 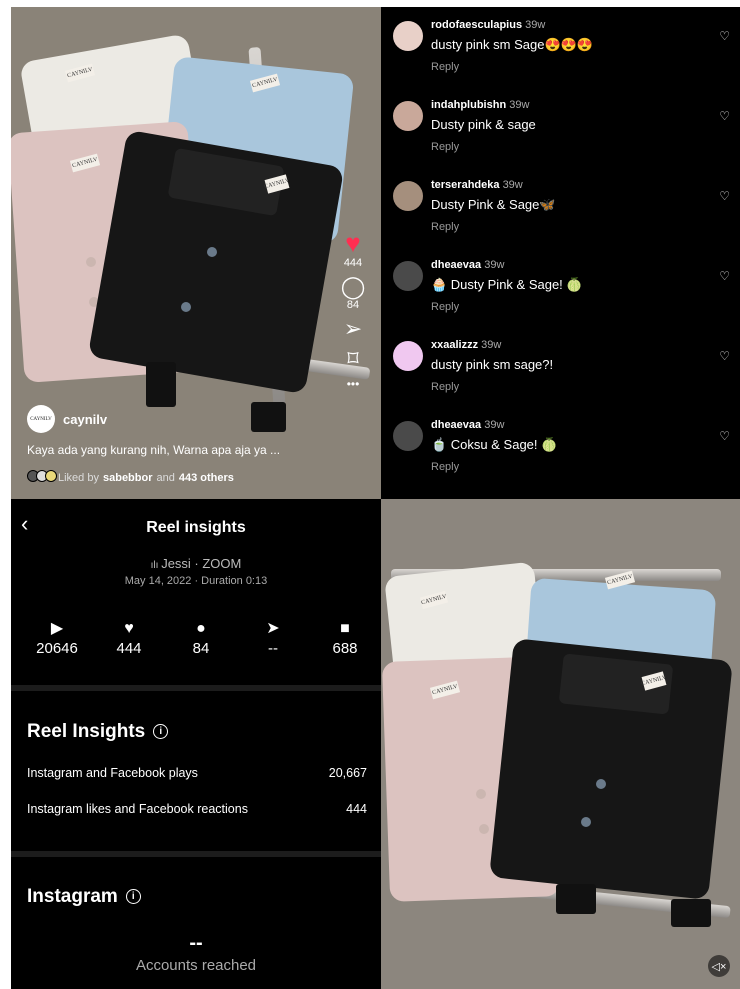 I want to click on save-action: ⌑, so click(x=353, y=359).